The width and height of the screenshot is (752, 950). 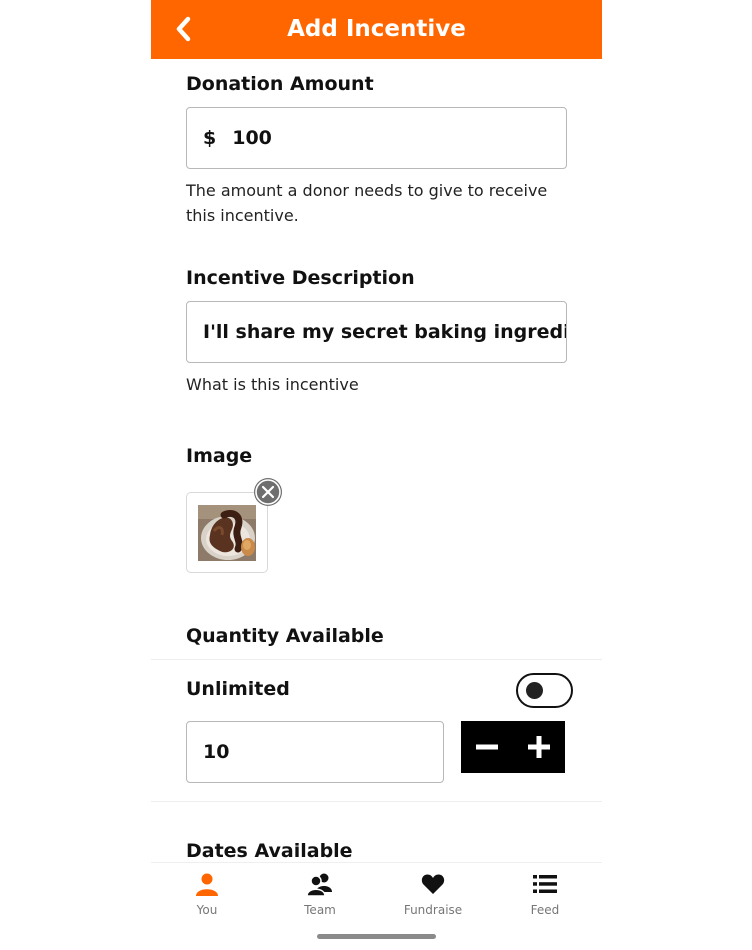 I want to click on donation-amount-label: Donation Amount, so click(x=280, y=84).